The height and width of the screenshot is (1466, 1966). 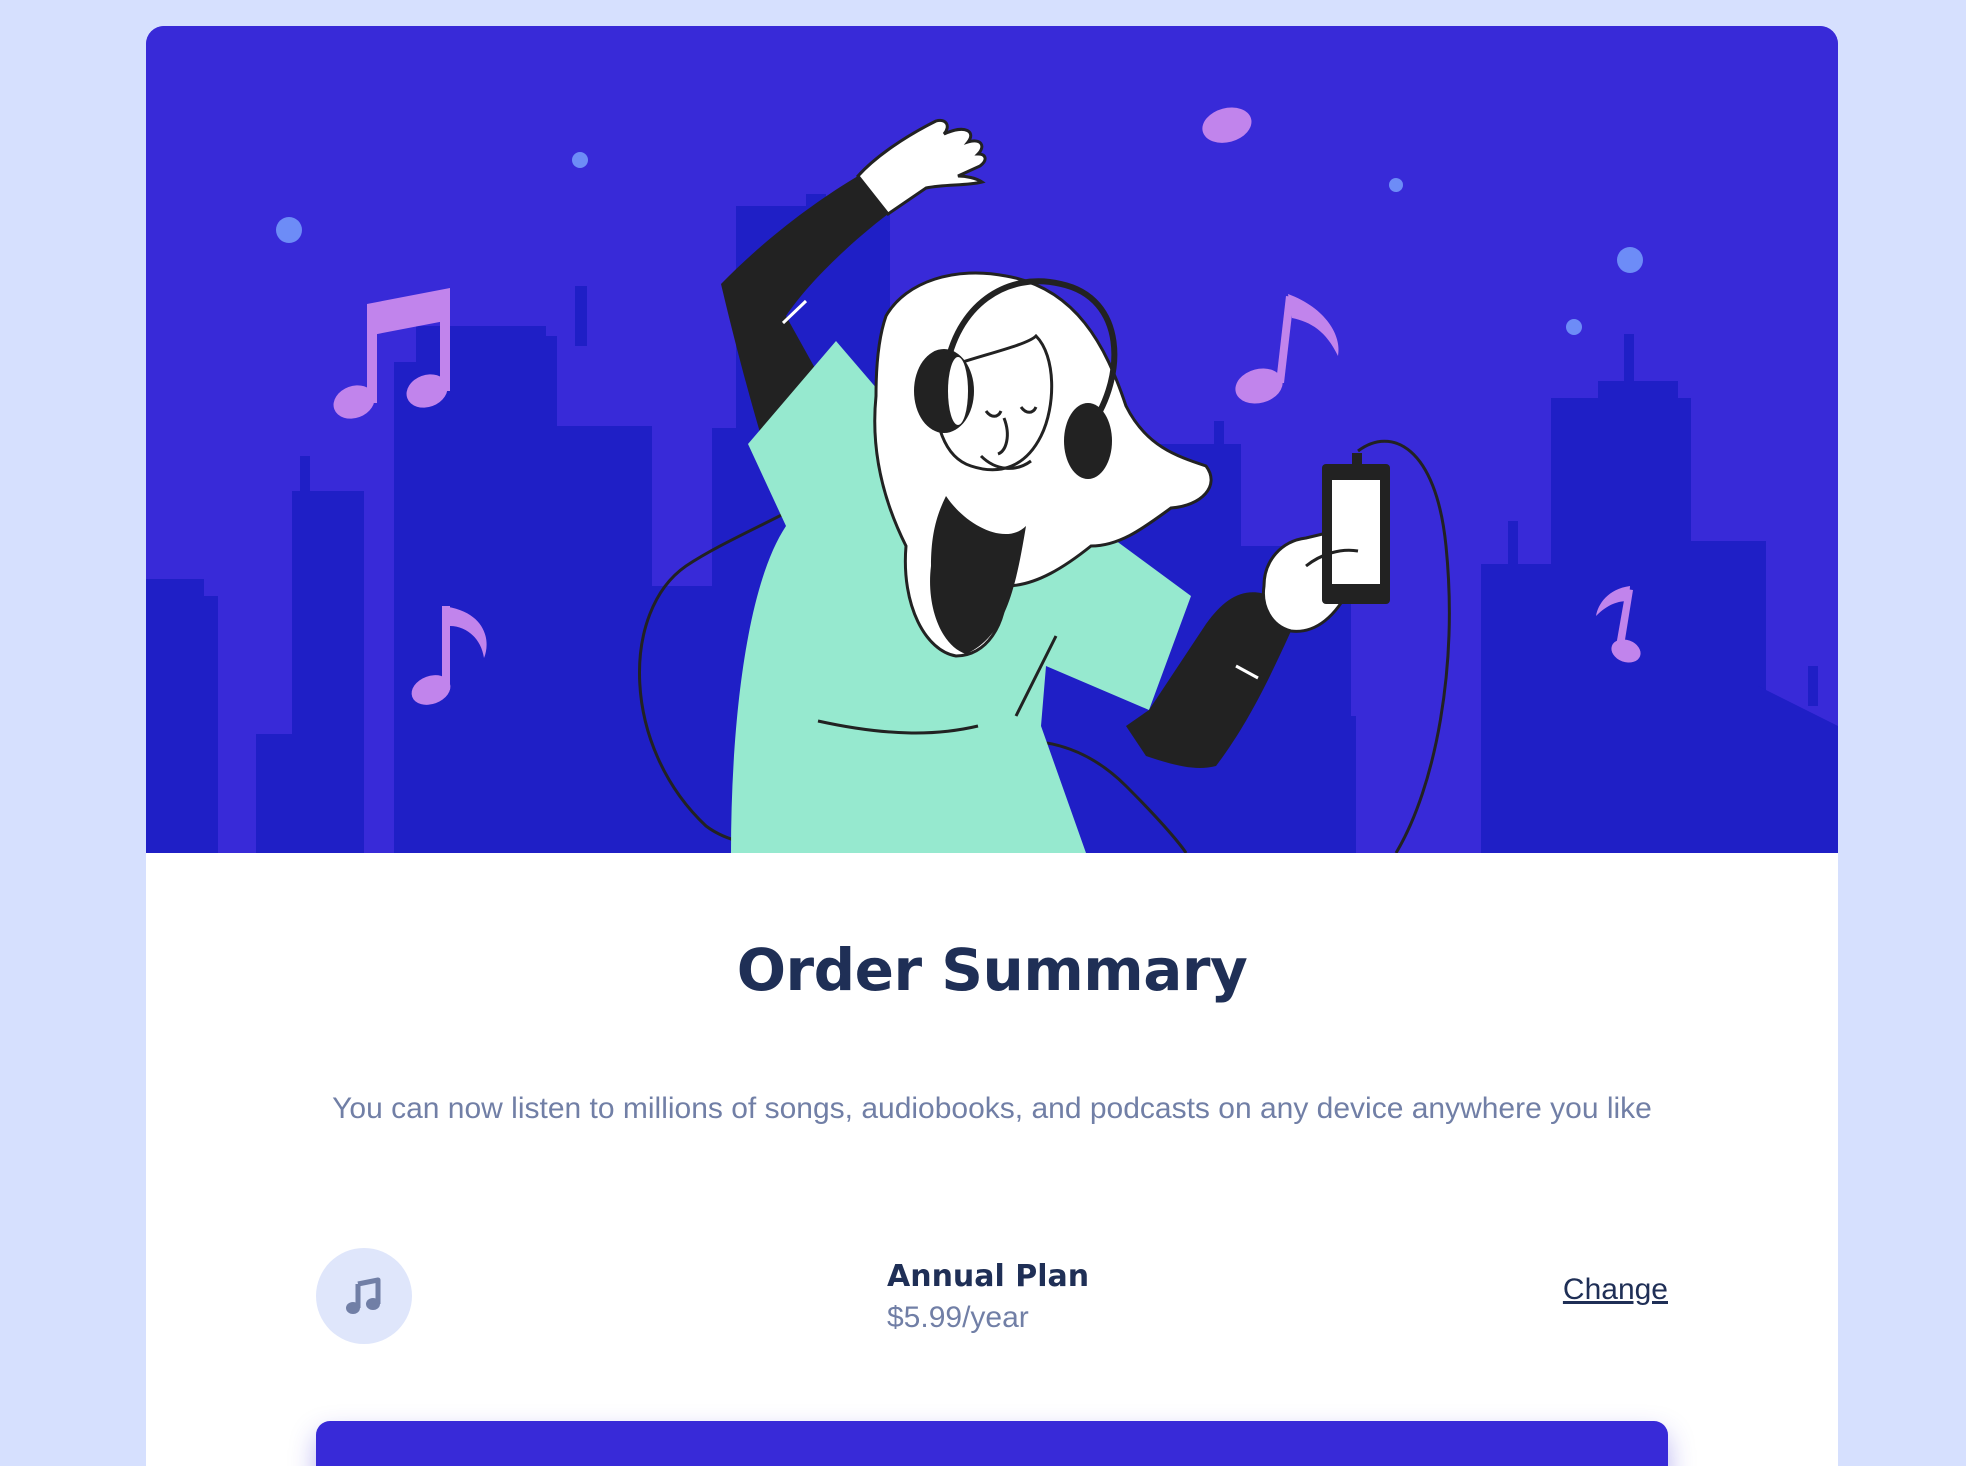 What do you see at coordinates (992, 970) in the screenshot?
I see `page-title: Order Summary` at bounding box center [992, 970].